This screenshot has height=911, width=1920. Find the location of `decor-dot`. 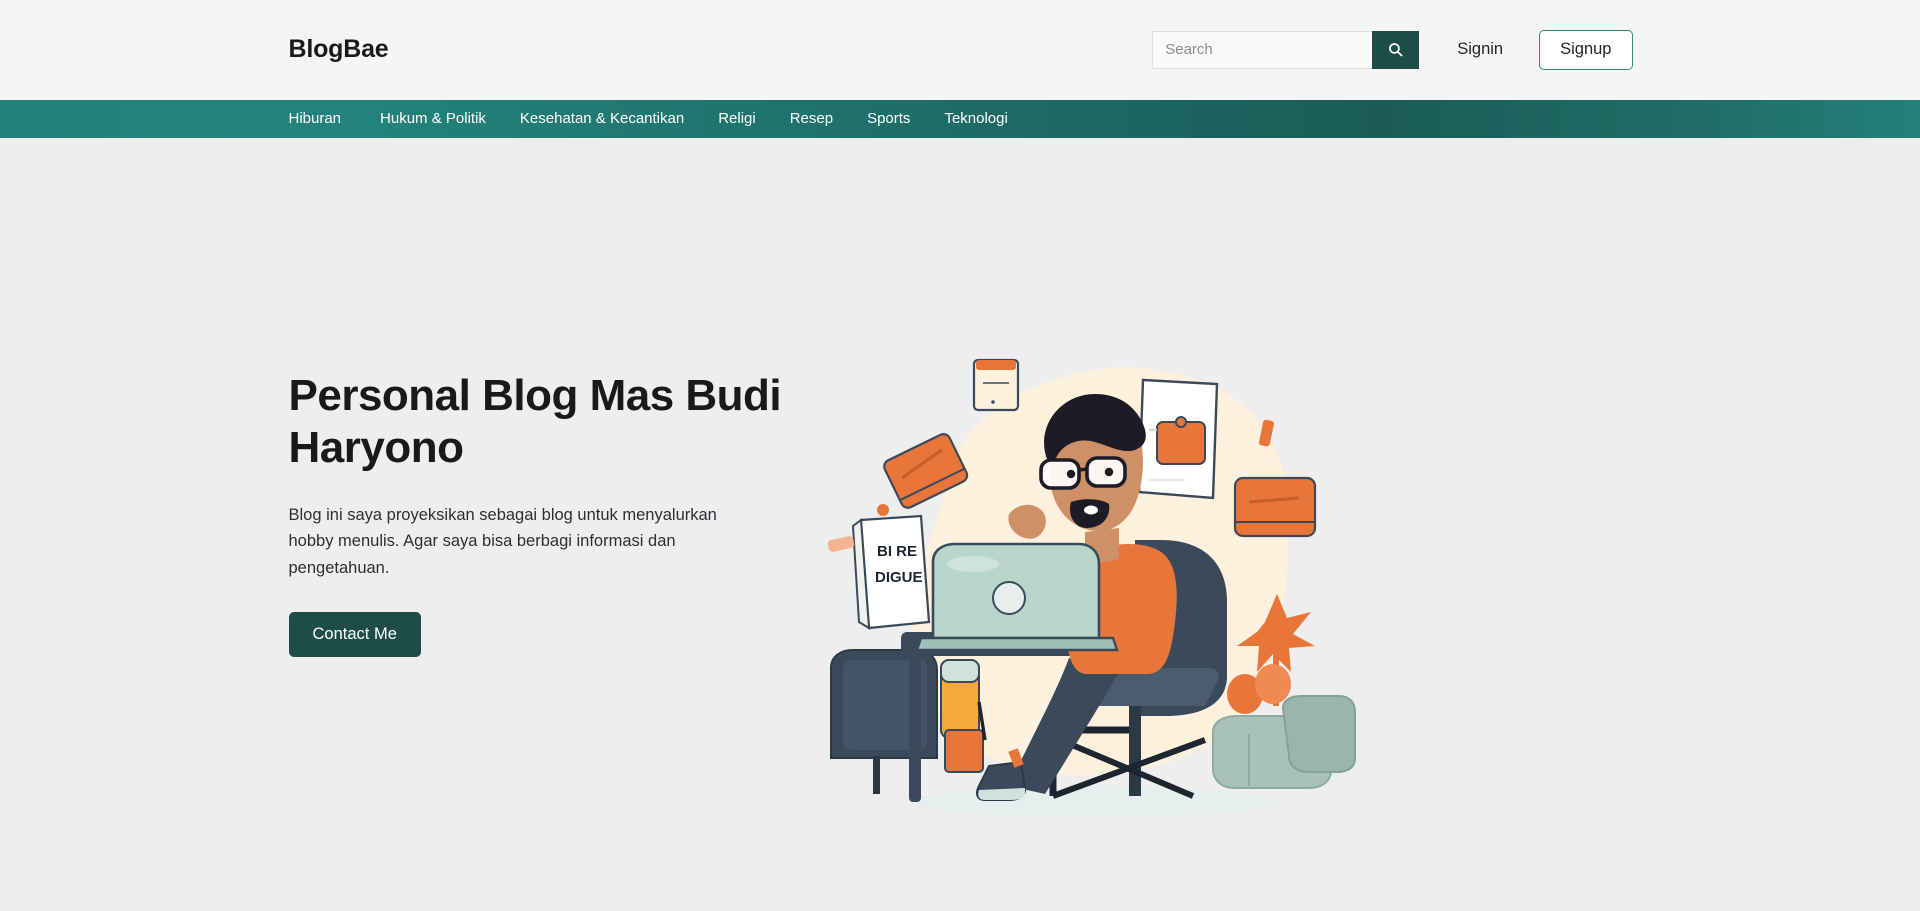

decor-dot is located at coordinates (882, 509).